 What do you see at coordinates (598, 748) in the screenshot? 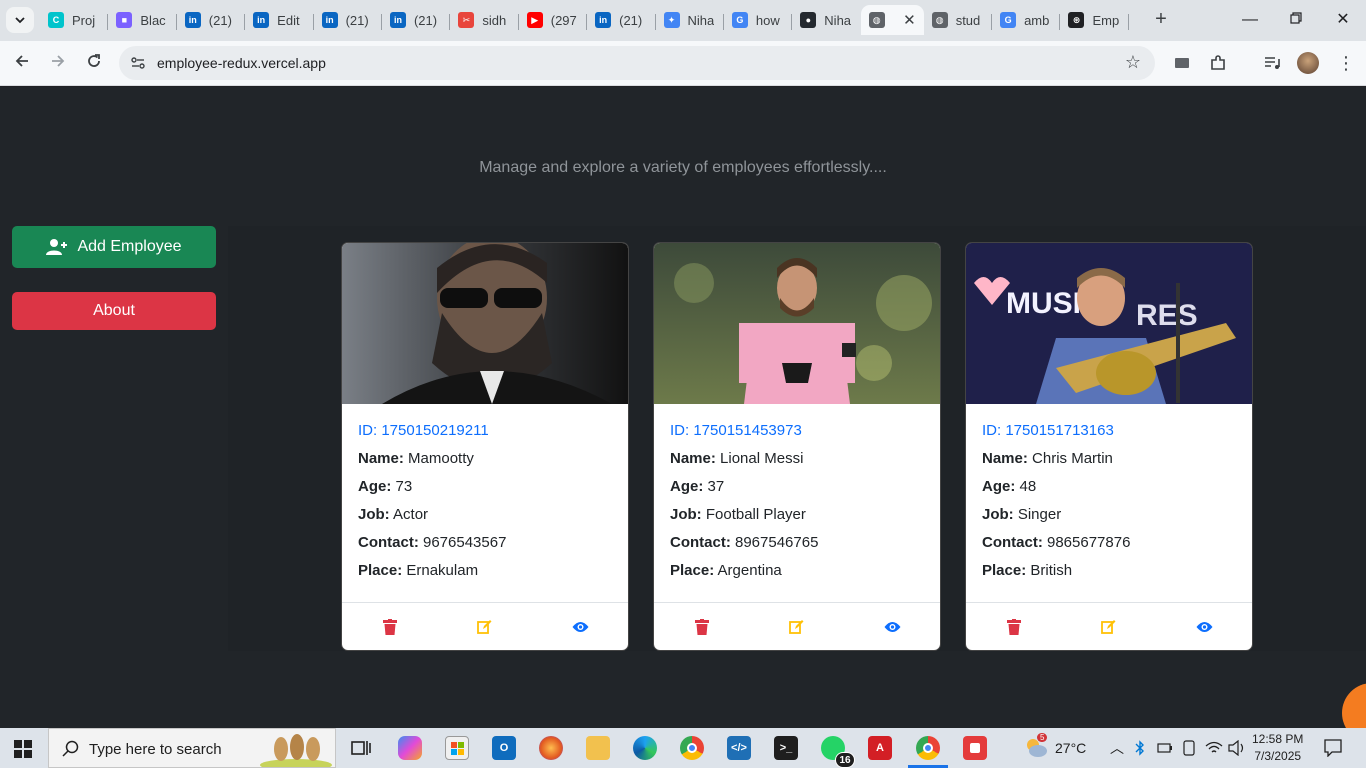
I see `file-explorer-icon` at bounding box center [598, 748].